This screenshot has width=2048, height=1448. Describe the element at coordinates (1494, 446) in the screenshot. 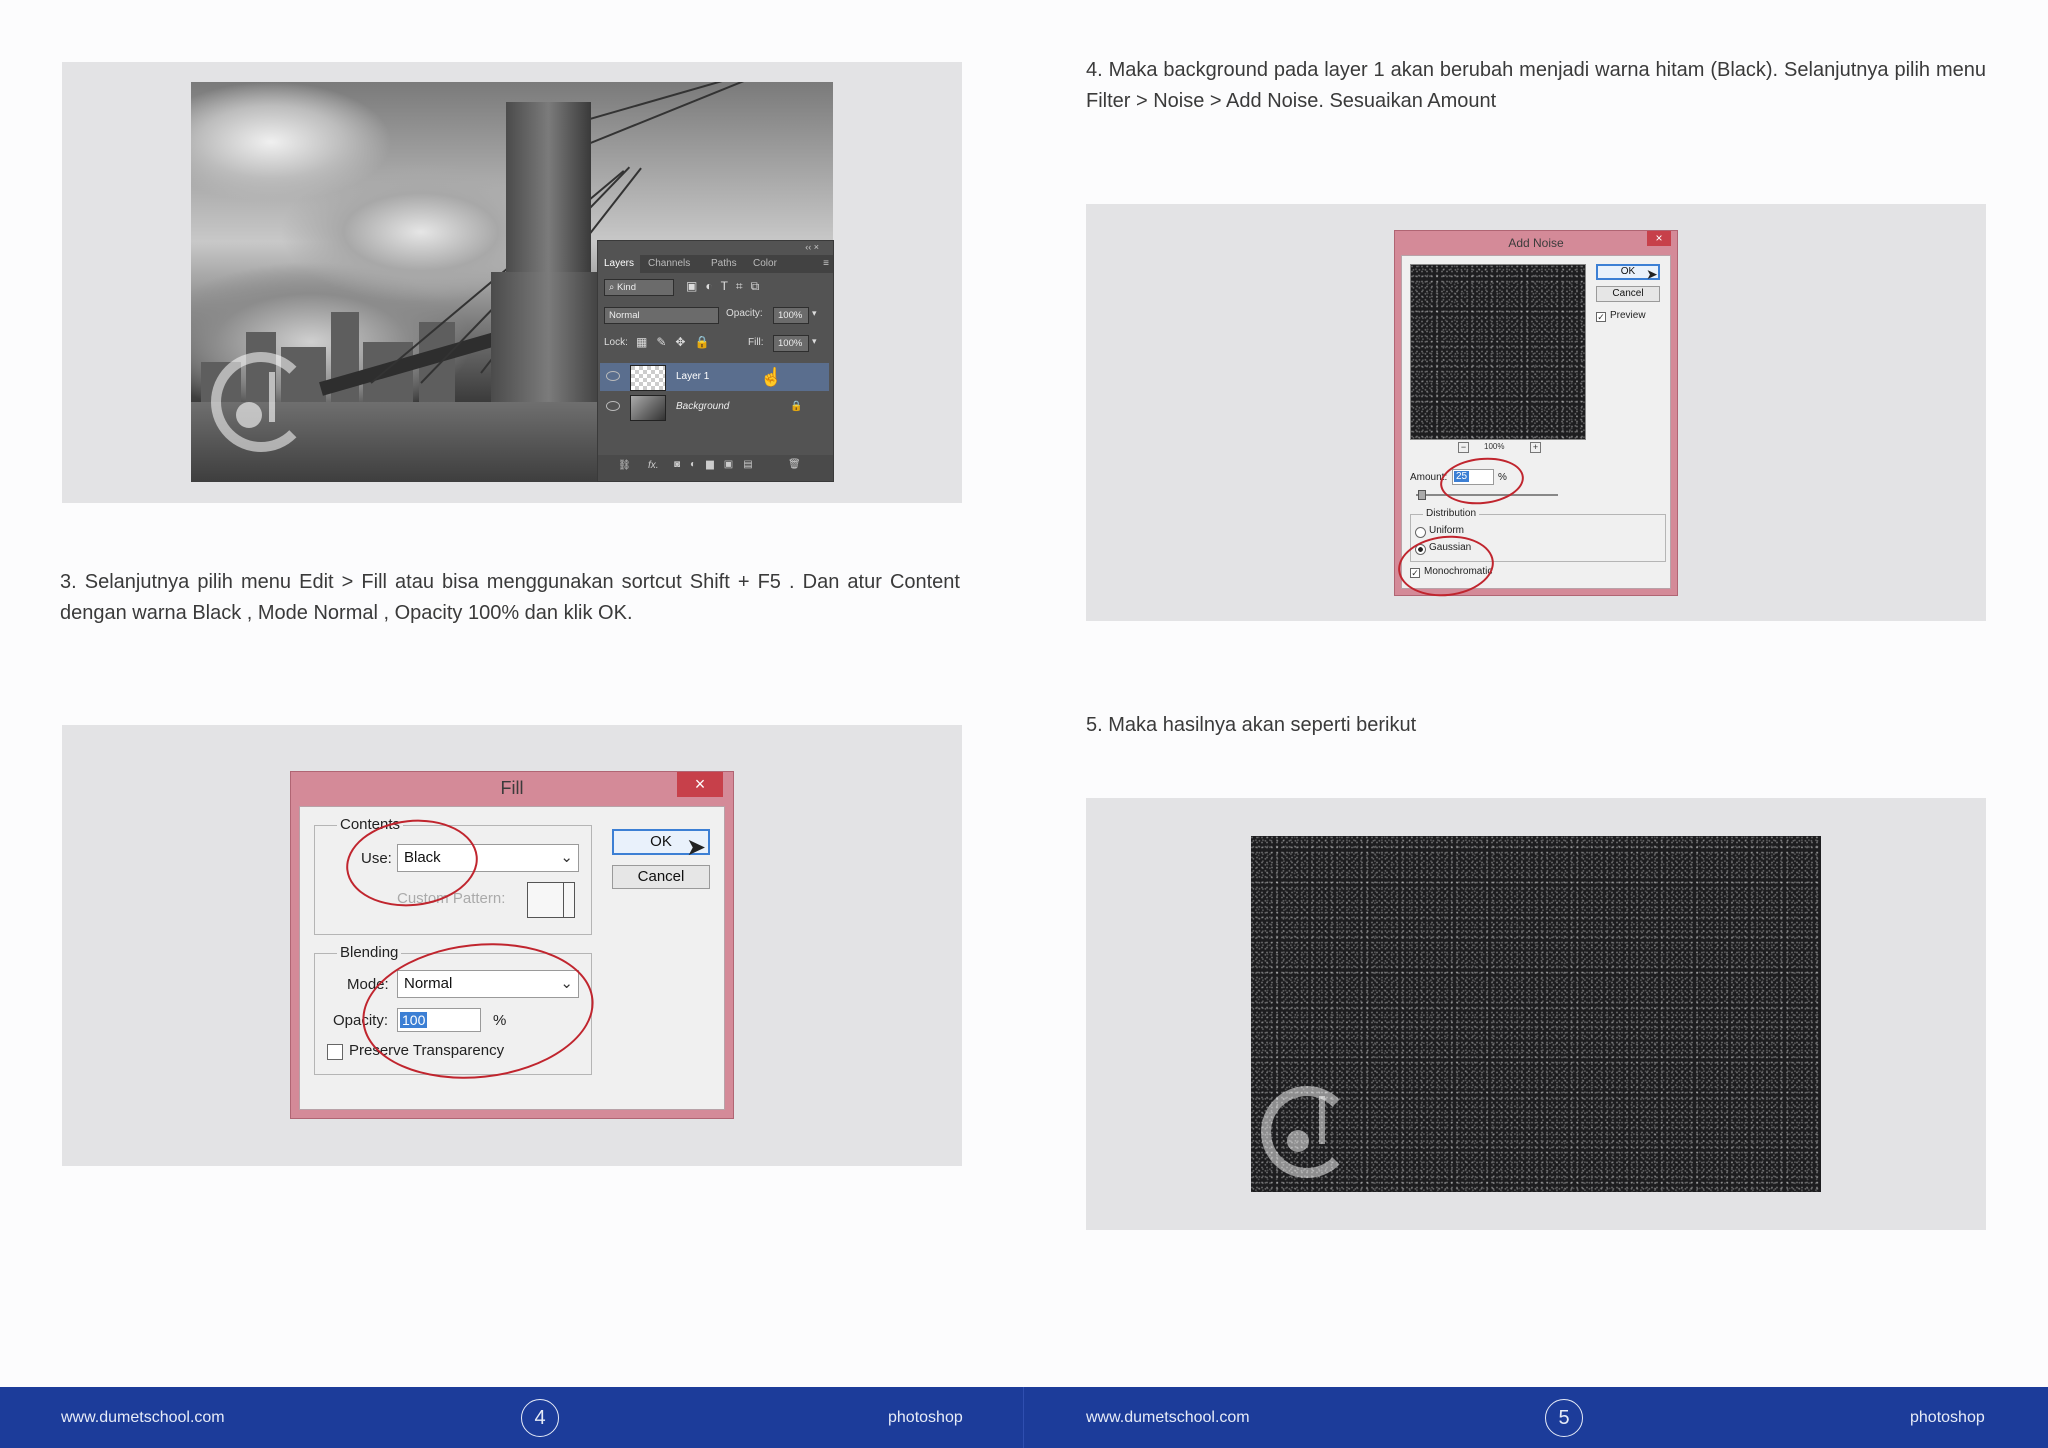

I see `zoom-level: 100%` at that location.